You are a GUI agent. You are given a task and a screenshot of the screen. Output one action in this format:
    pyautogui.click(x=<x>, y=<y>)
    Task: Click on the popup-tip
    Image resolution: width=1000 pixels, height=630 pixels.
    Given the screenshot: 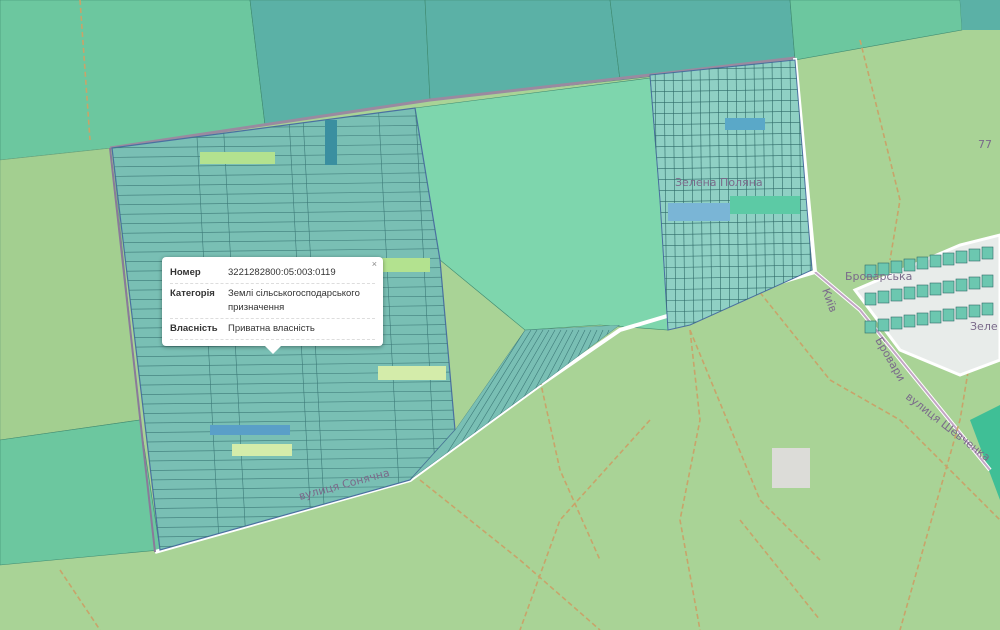 What is the action you would take?
    pyautogui.click(x=273, y=350)
    